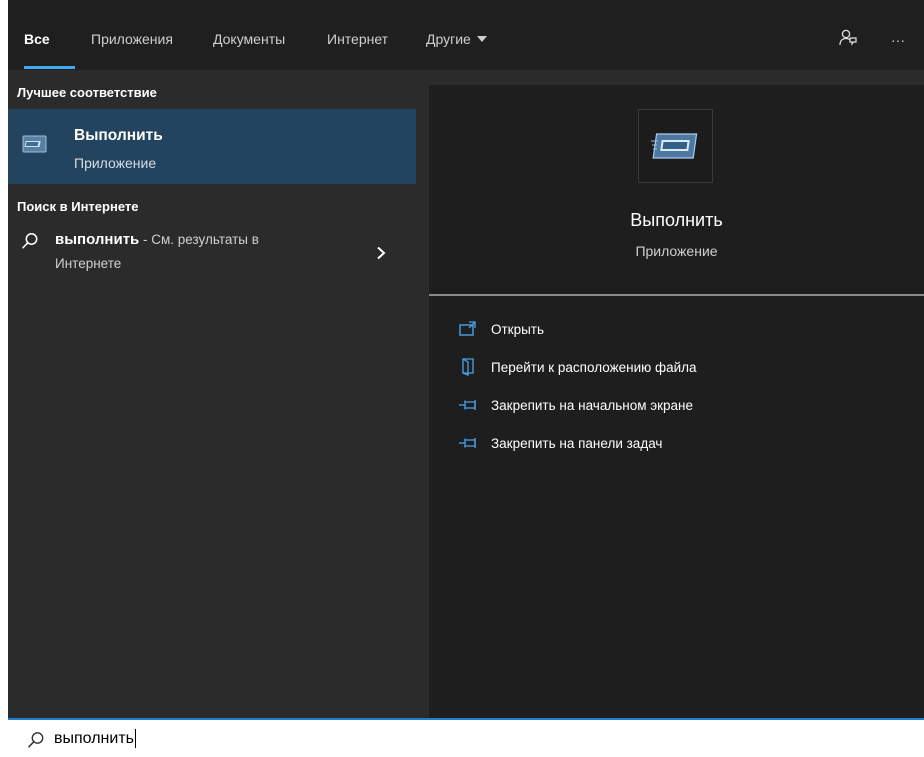 This screenshot has height=757, width=924. I want to click on action-open-file-location: Перейти к расположению файла, so click(577, 367).